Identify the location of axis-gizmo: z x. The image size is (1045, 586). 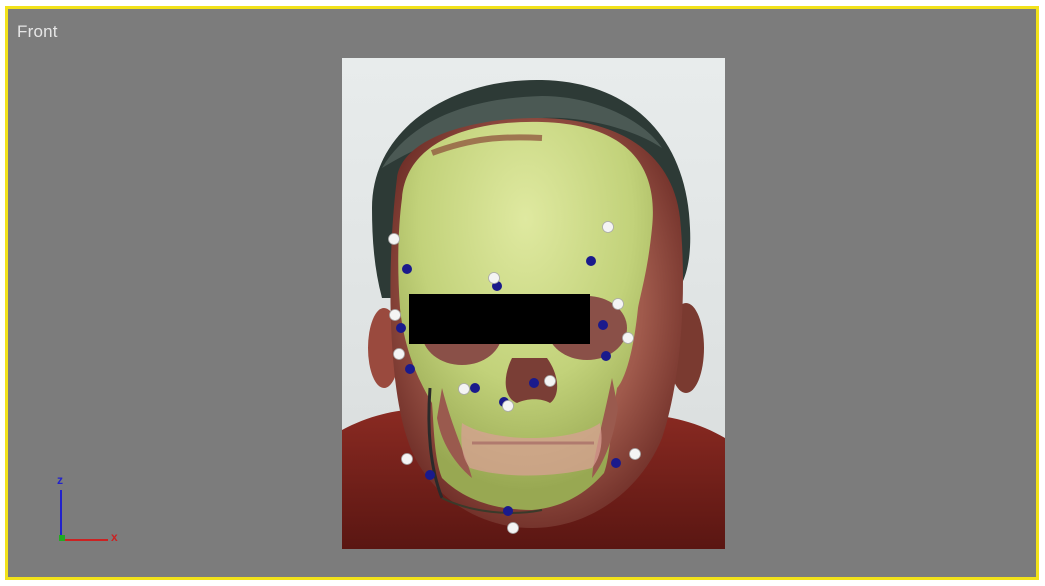
(96, 512).